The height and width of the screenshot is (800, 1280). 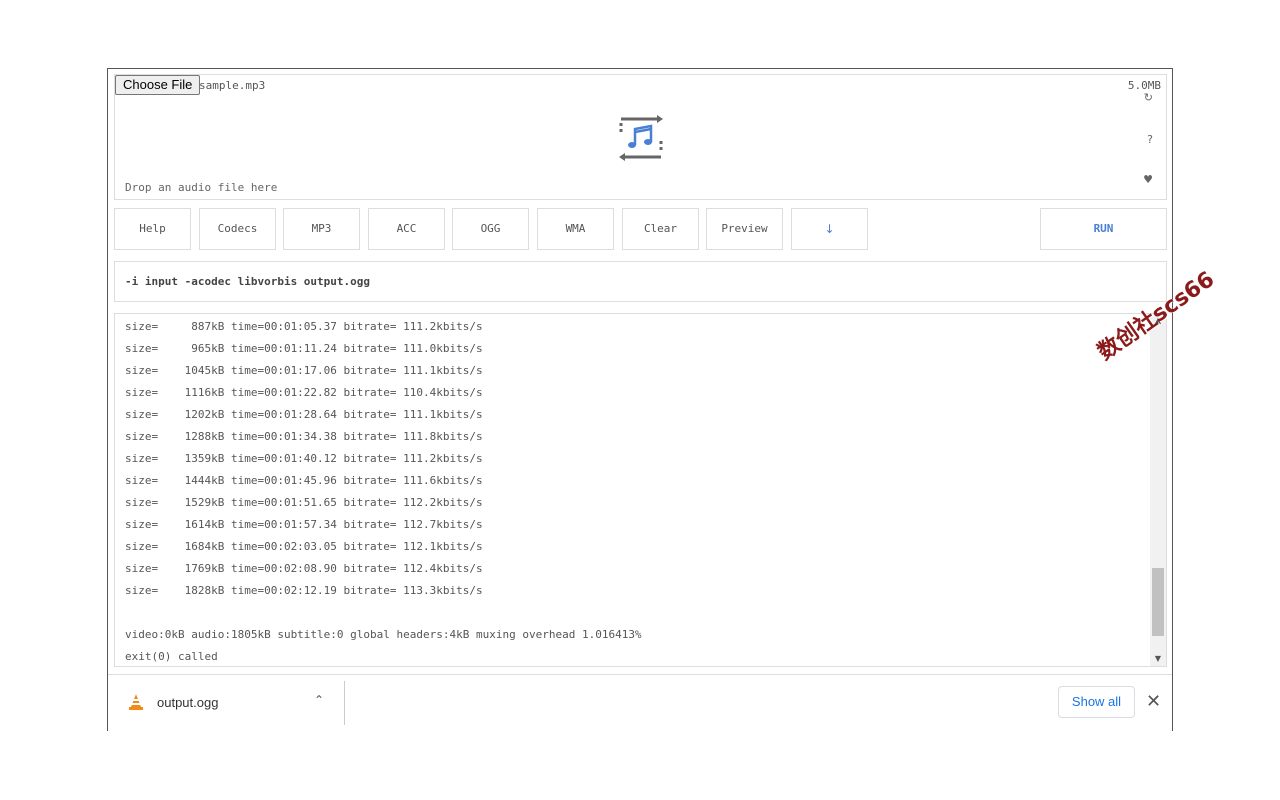 I want to click on audio-convert-icon, so click(x=641, y=138).